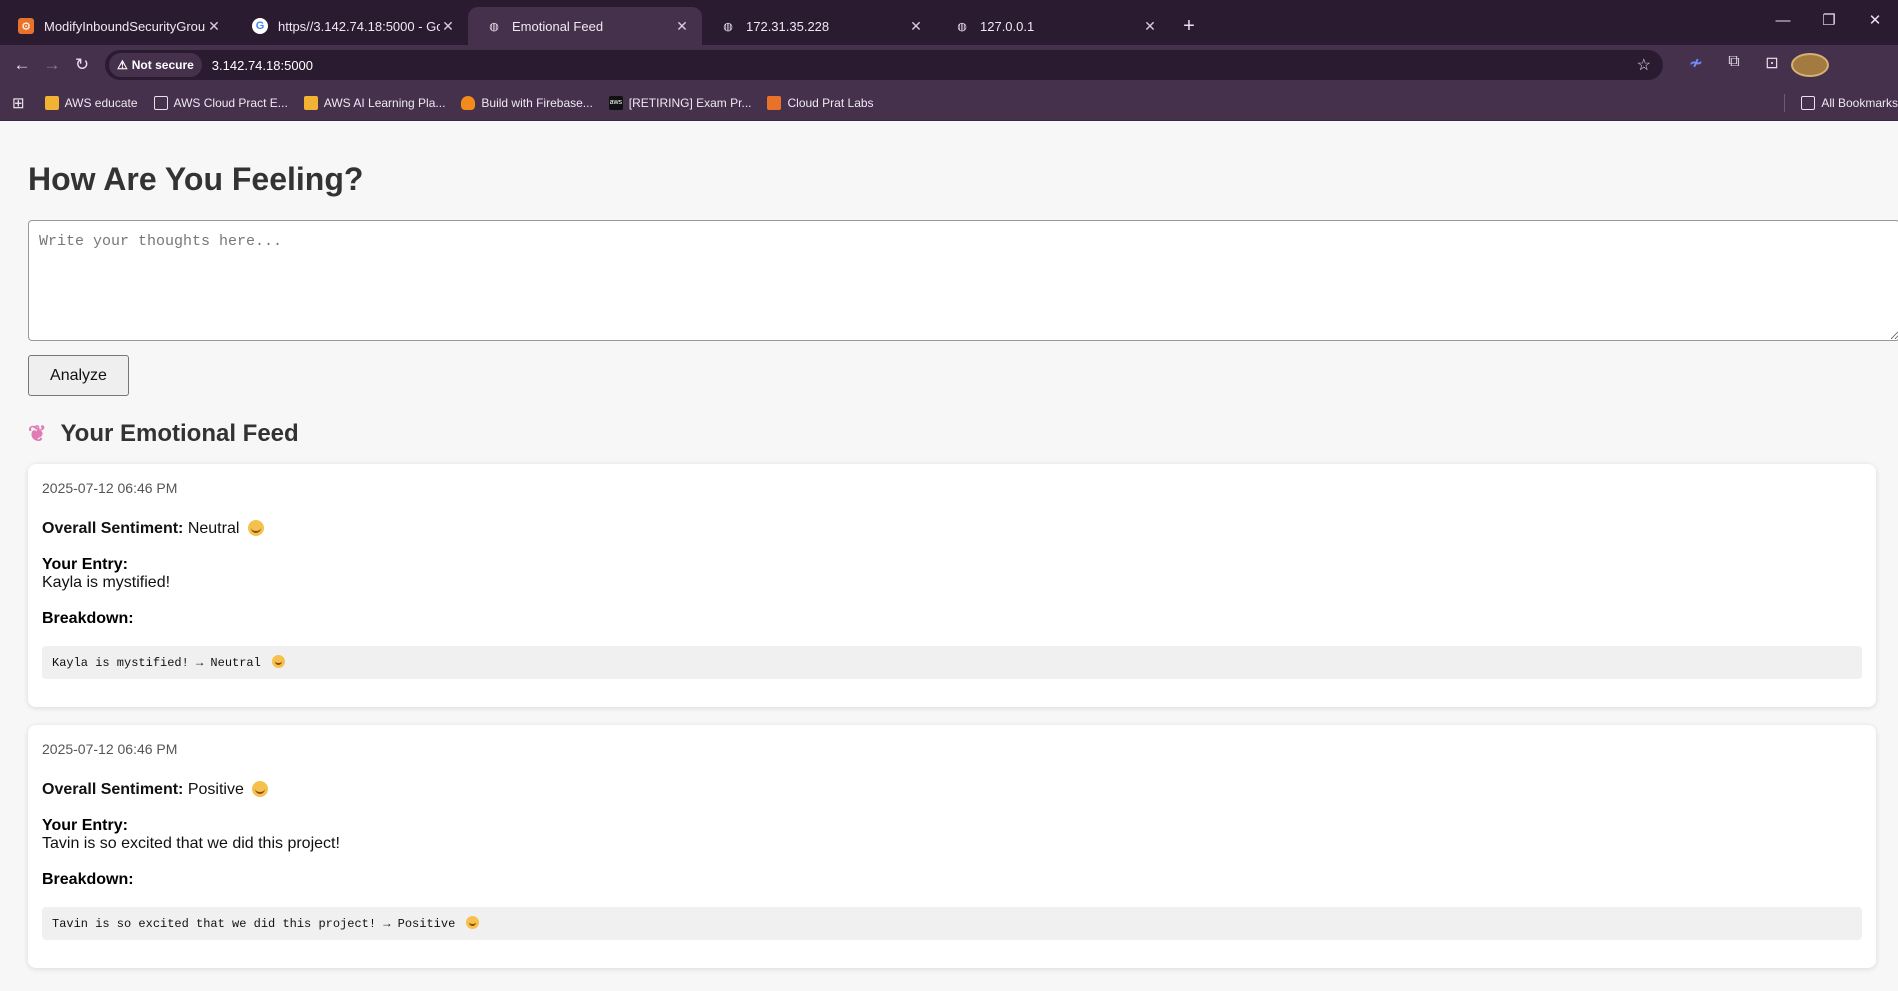  Describe the element at coordinates (952, 529) in the screenshot. I see `overall-sentiment: Overall Sentiment: Neutral` at that location.